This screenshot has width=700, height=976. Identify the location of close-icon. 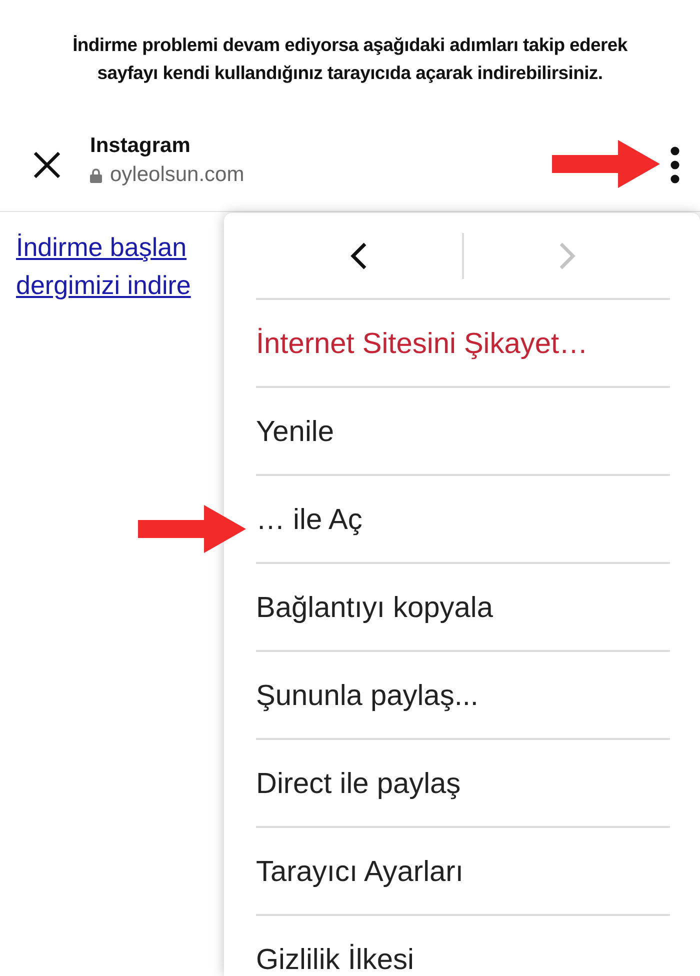
(47, 165).